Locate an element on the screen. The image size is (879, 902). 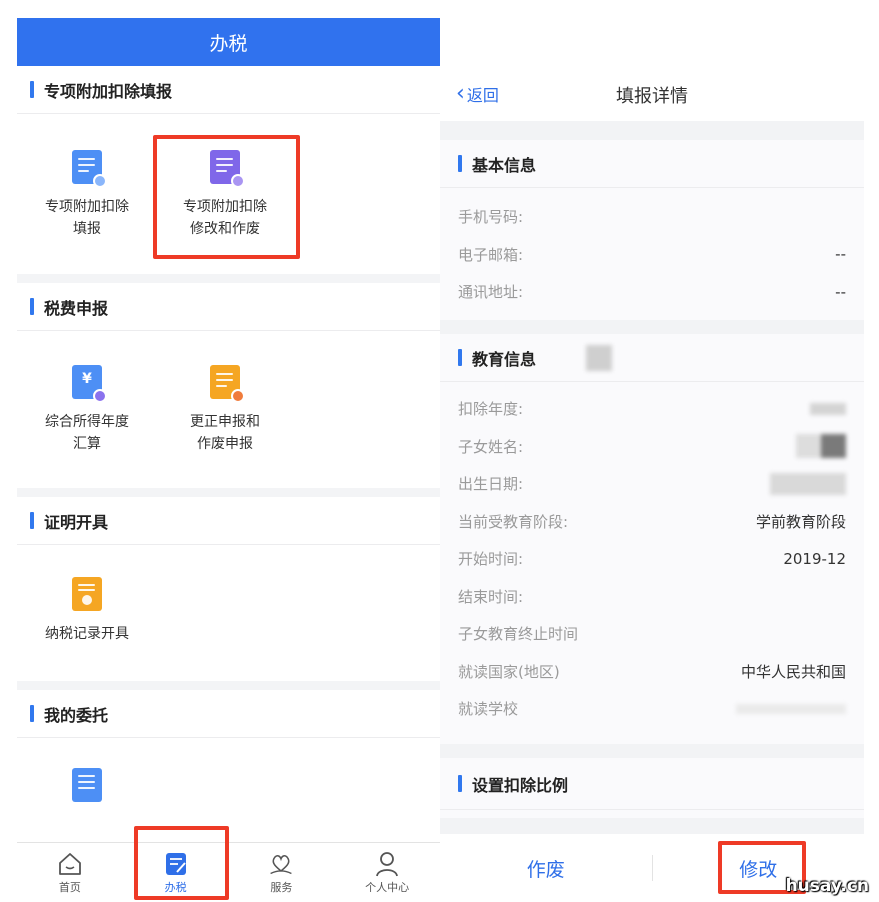
edu-row-school: 就读学校 is located at coordinates (652, 709).